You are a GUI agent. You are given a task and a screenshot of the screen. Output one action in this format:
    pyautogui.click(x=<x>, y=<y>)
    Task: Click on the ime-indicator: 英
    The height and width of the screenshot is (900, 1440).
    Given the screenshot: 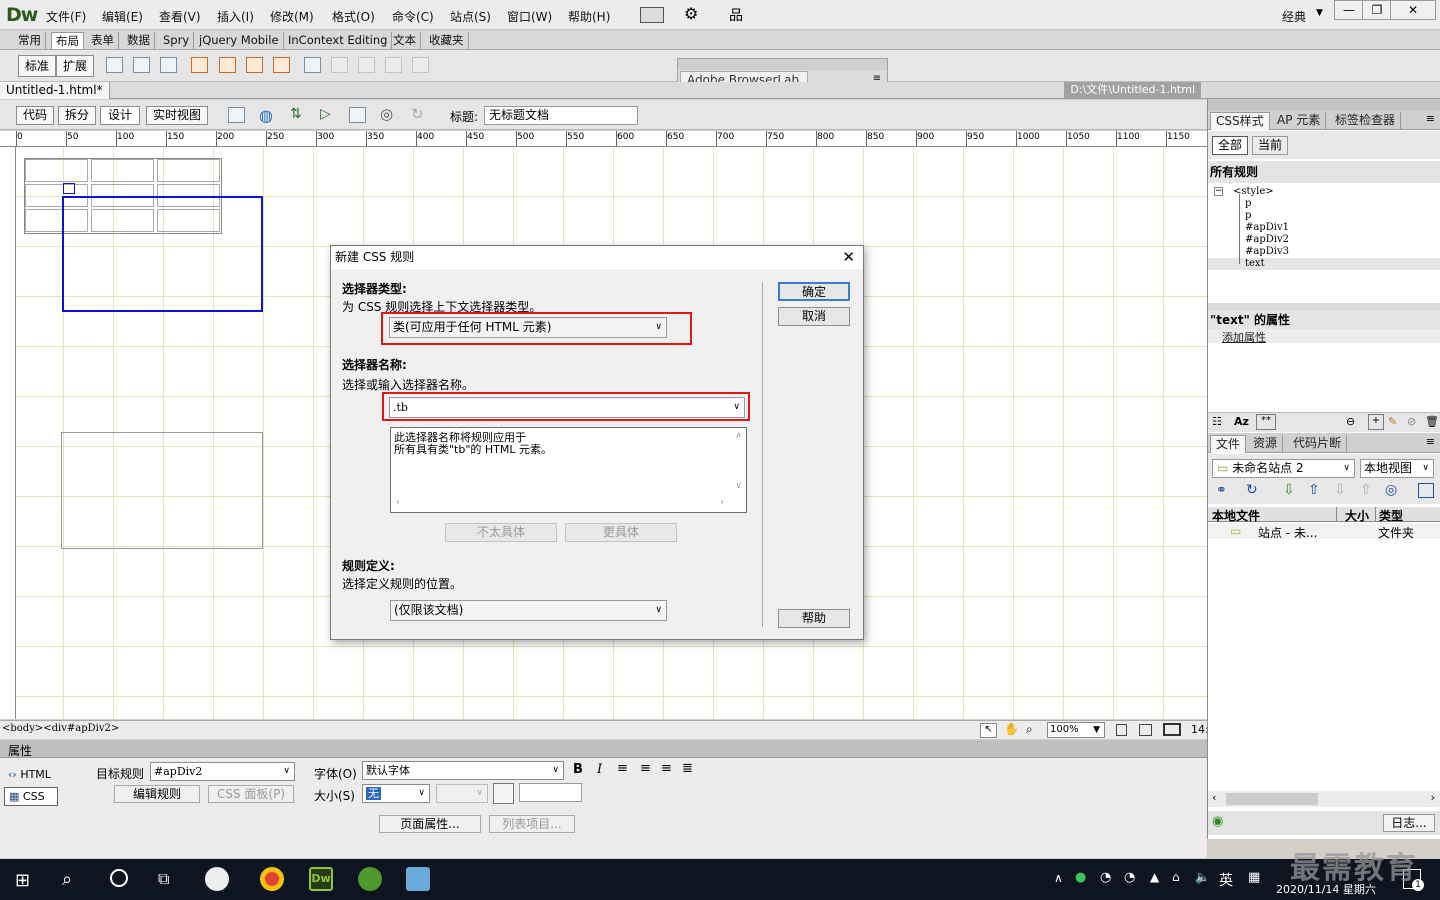 What is the action you would take?
    pyautogui.click(x=1226, y=880)
    